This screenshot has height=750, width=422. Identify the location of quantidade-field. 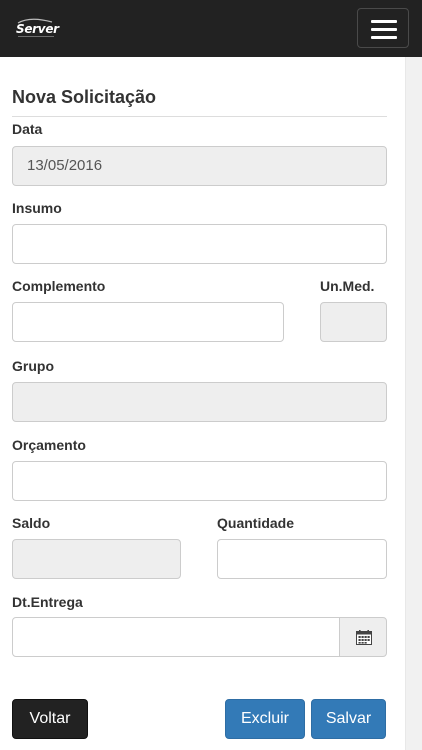
(302, 559).